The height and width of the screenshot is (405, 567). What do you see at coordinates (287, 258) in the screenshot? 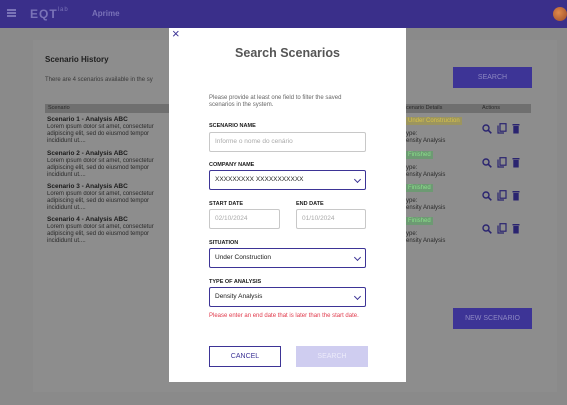
I see `situation-select: Under Construction` at bounding box center [287, 258].